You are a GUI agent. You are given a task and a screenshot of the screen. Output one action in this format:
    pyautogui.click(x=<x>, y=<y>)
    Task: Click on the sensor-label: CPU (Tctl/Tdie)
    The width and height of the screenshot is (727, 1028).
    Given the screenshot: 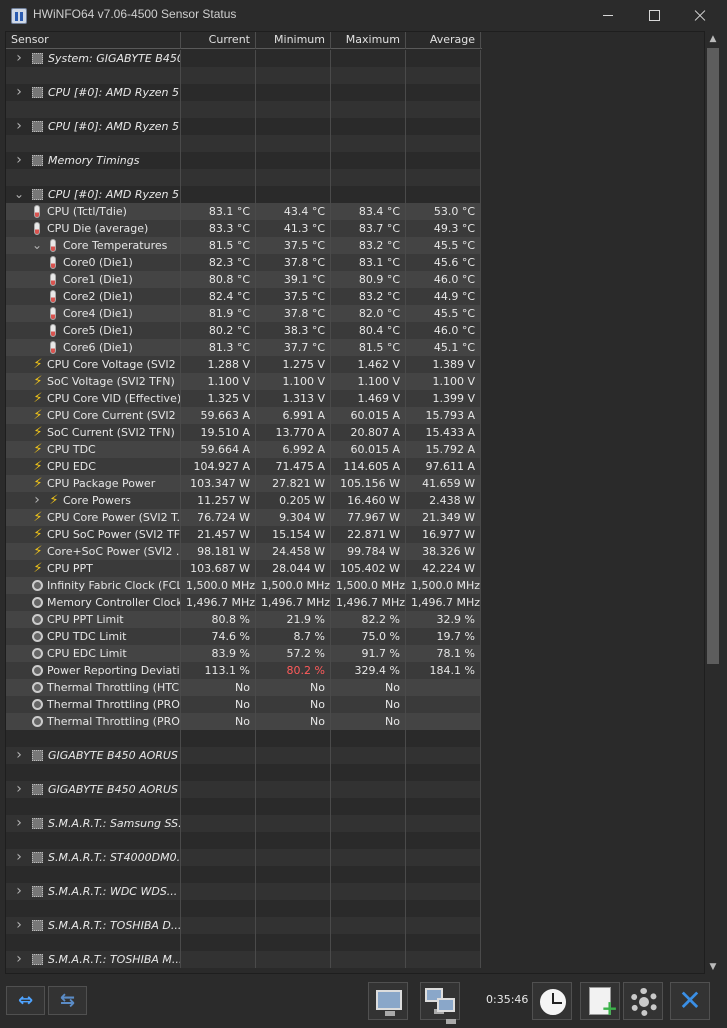 What is the action you would take?
    pyautogui.click(x=87, y=211)
    